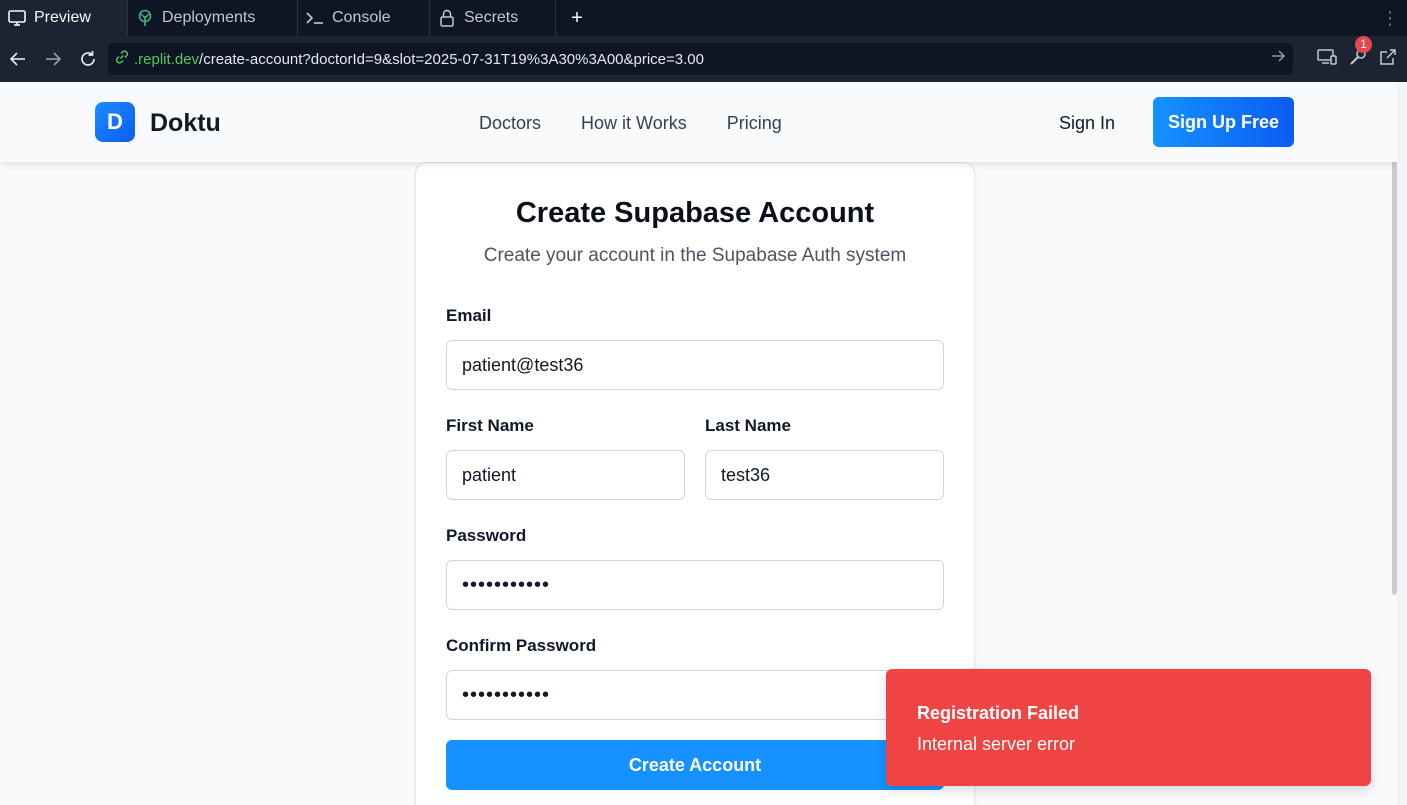 The height and width of the screenshot is (805, 1407). What do you see at coordinates (185, 123) in the screenshot?
I see `brand-name: Doktu` at bounding box center [185, 123].